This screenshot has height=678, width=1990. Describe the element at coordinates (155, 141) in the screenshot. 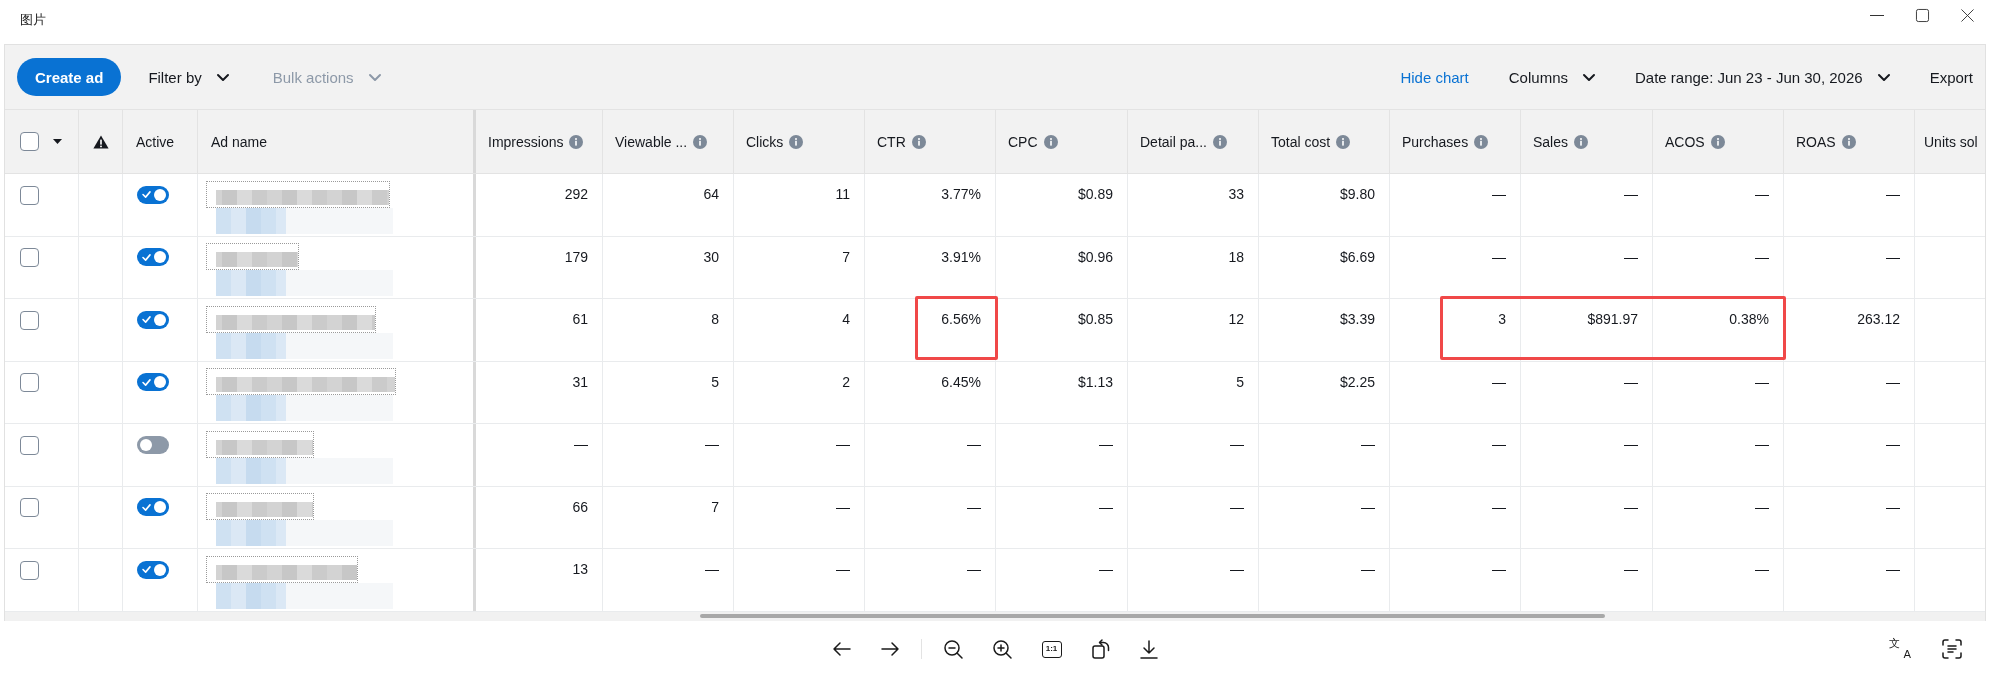

I see `column-header: Active` at that location.